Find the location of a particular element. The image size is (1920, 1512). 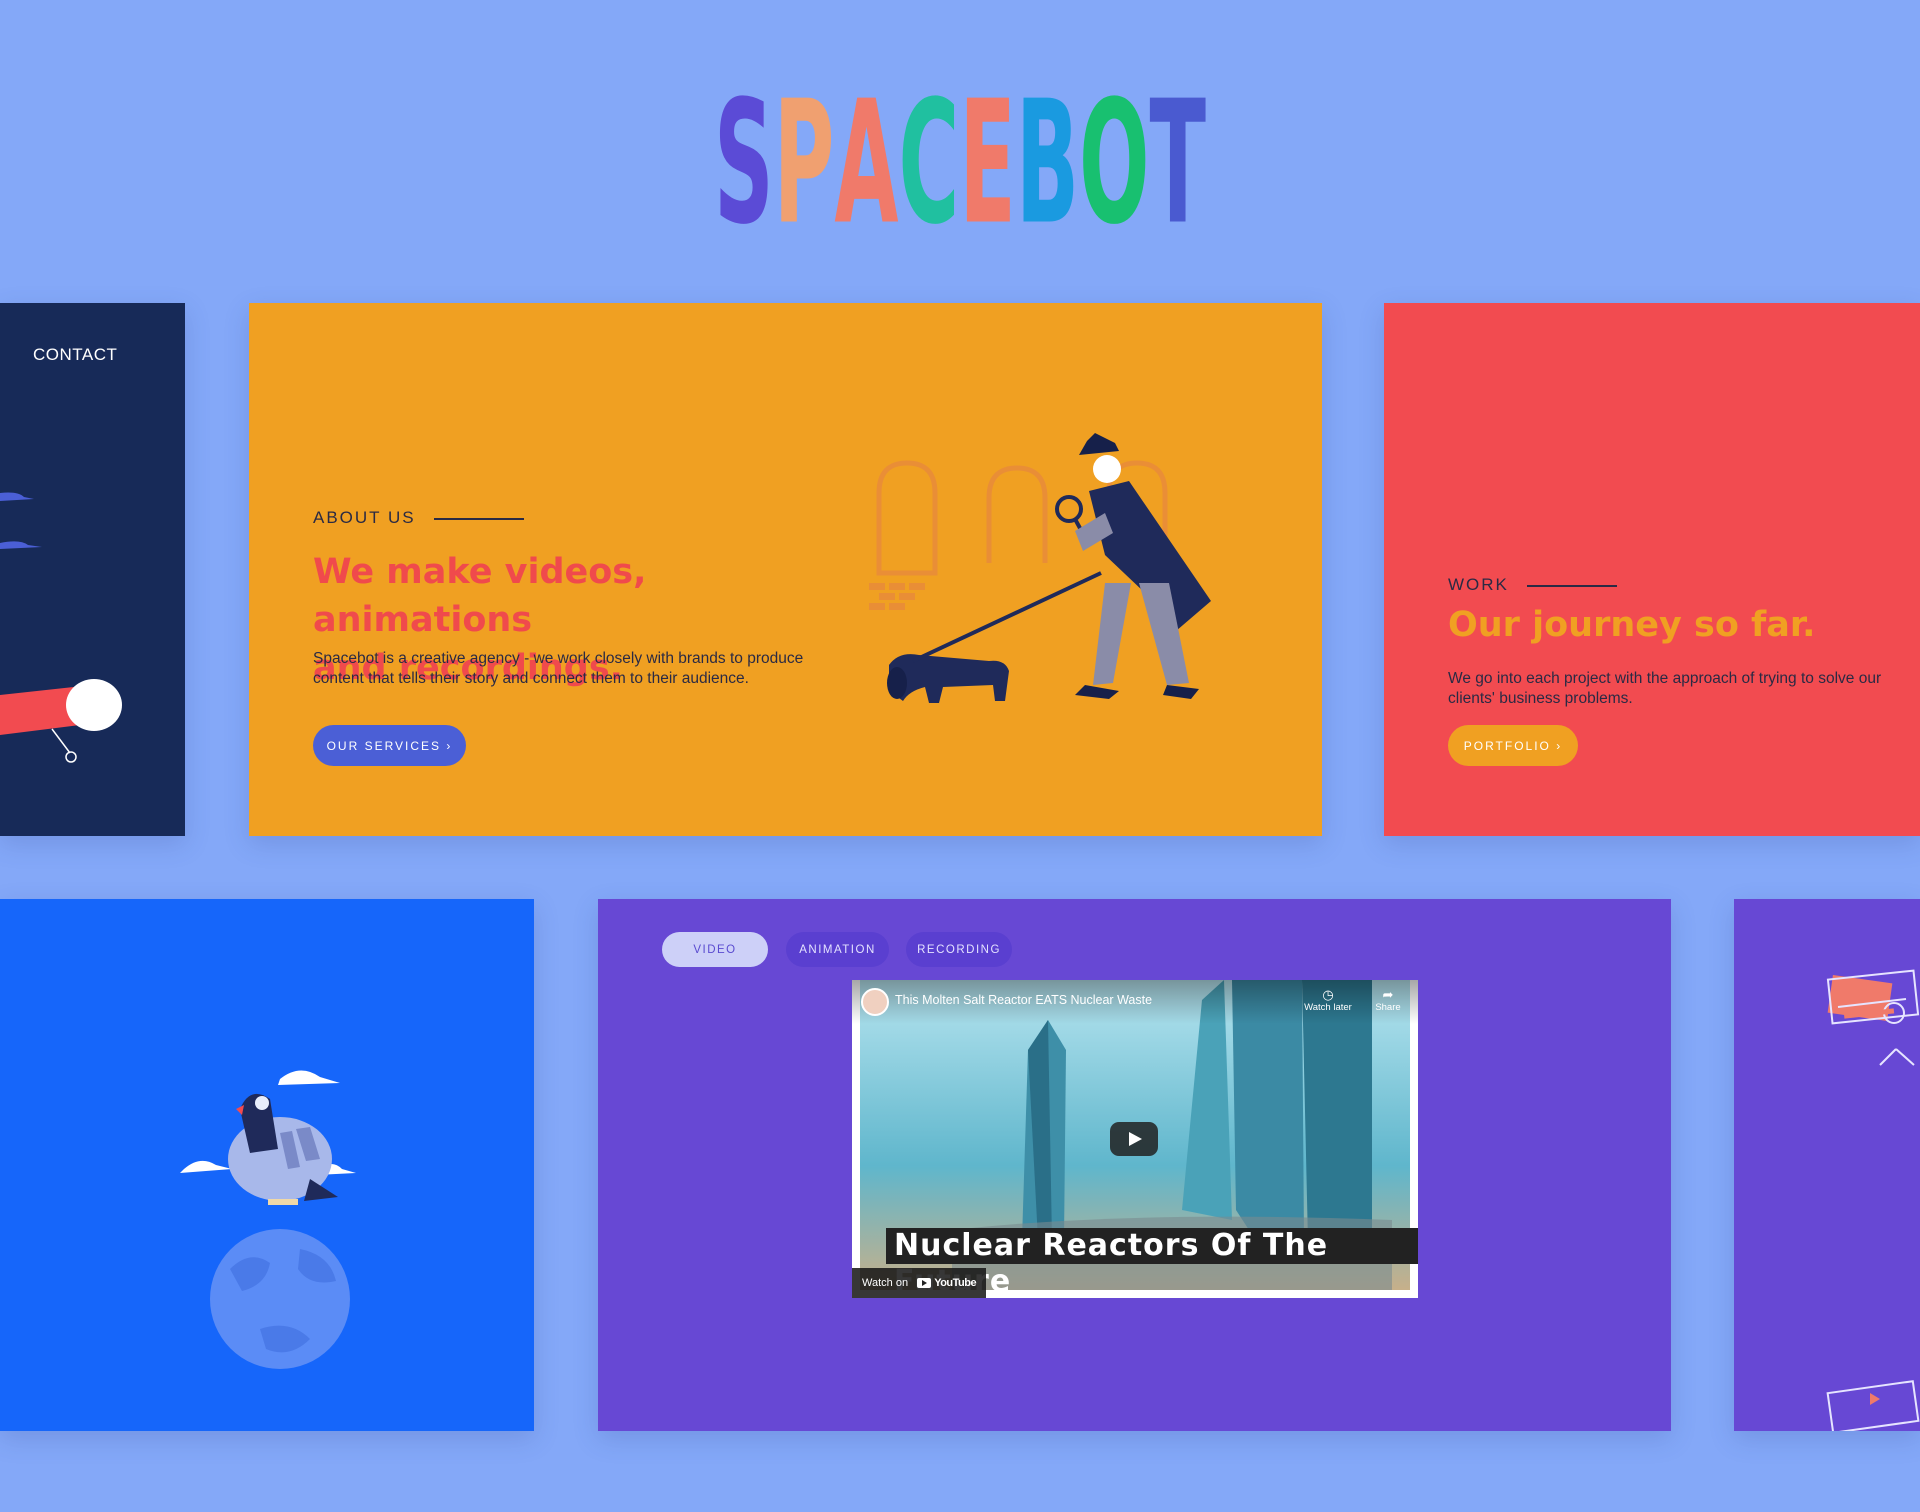

about-eyebrow: ABOUT US is located at coordinates (418, 518).